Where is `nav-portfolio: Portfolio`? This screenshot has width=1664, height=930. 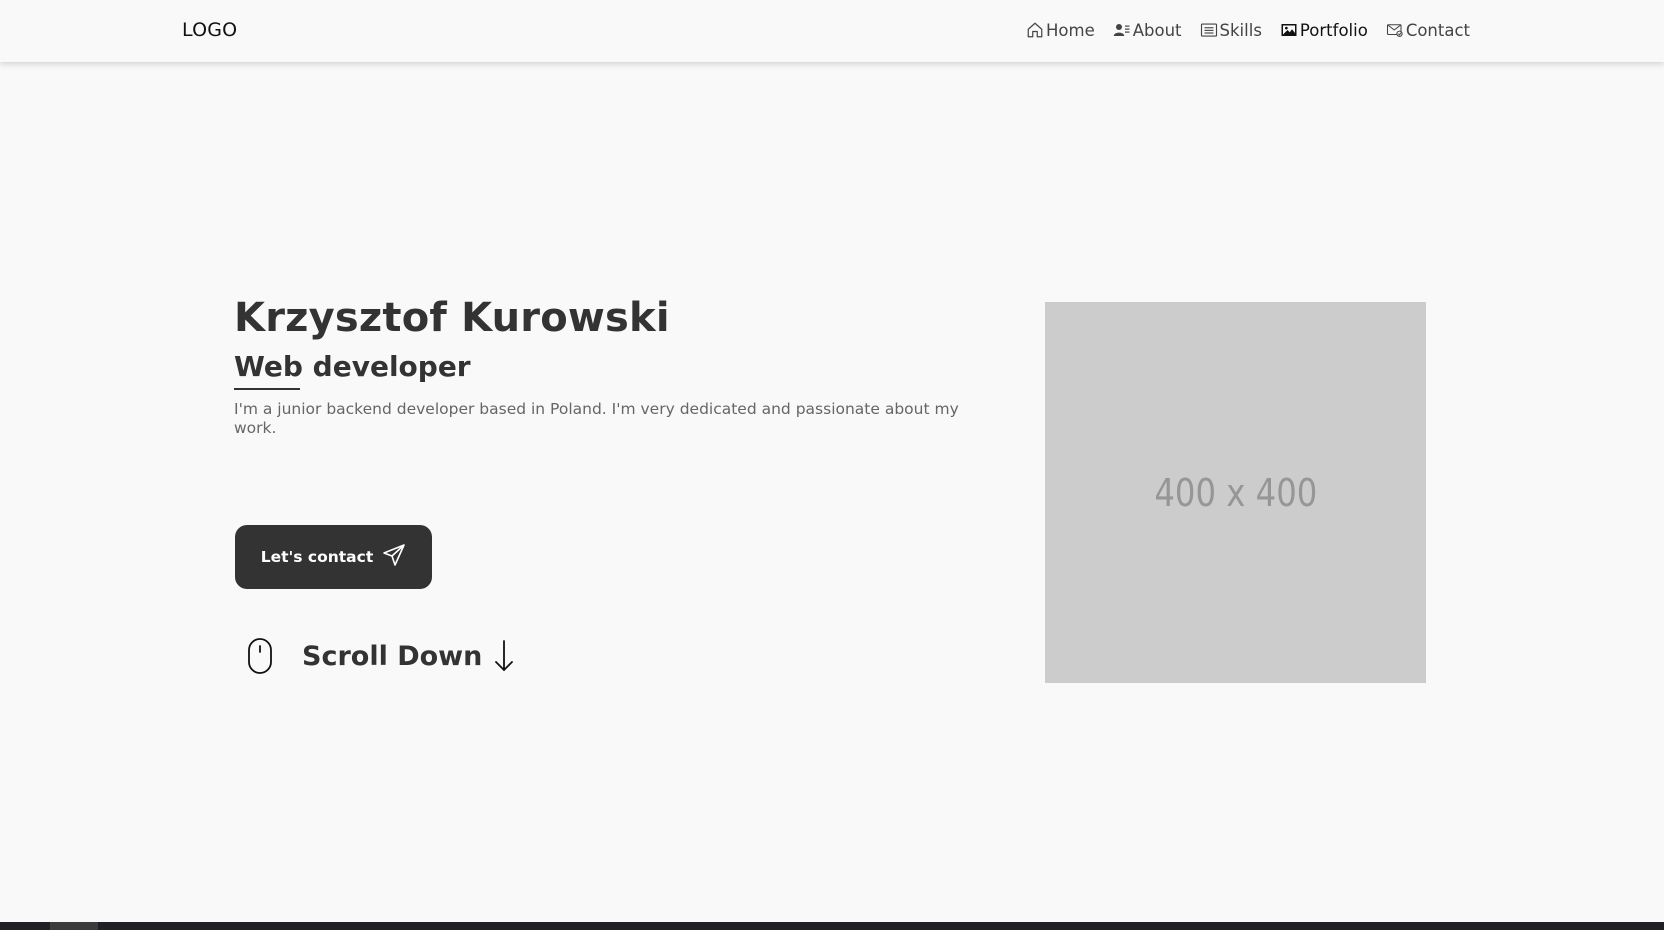
nav-portfolio: Portfolio is located at coordinates (1324, 30).